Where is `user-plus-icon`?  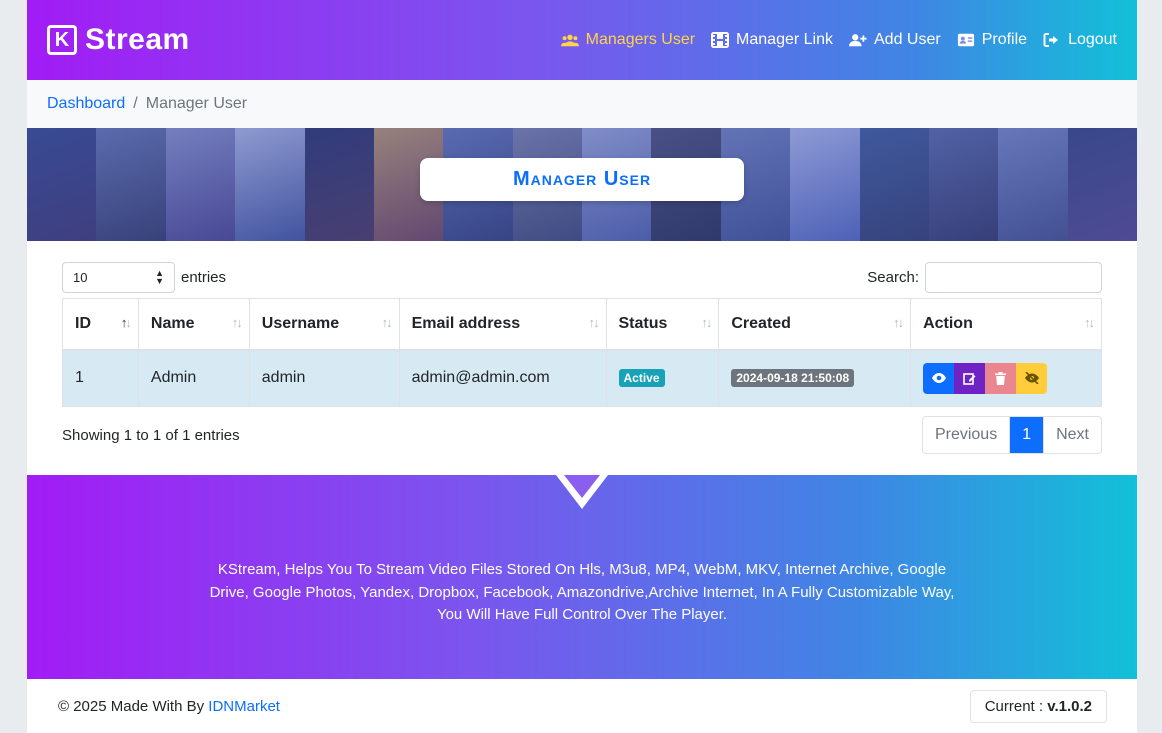
user-plus-icon is located at coordinates (858, 40).